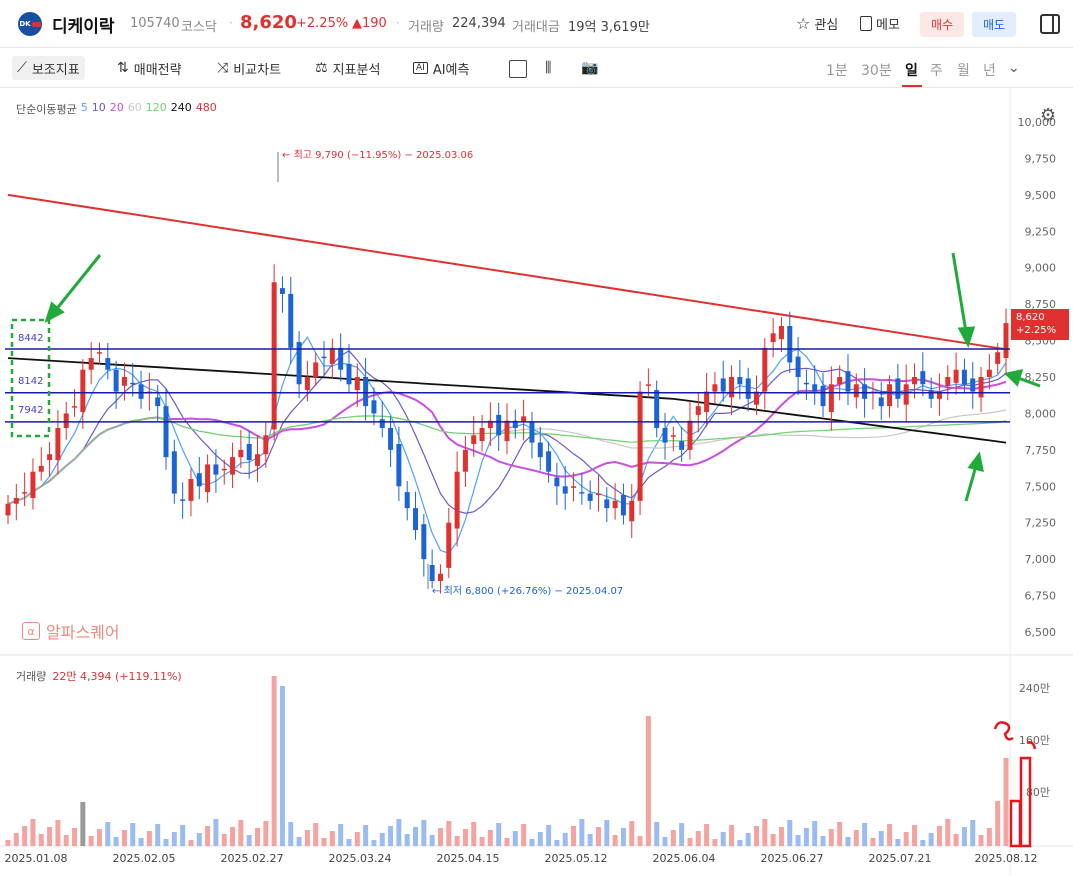 Image resolution: width=1073 pixels, height=876 pixels. What do you see at coordinates (1015, 823) in the screenshot?
I see `highlight-rect` at bounding box center [1015, 823].